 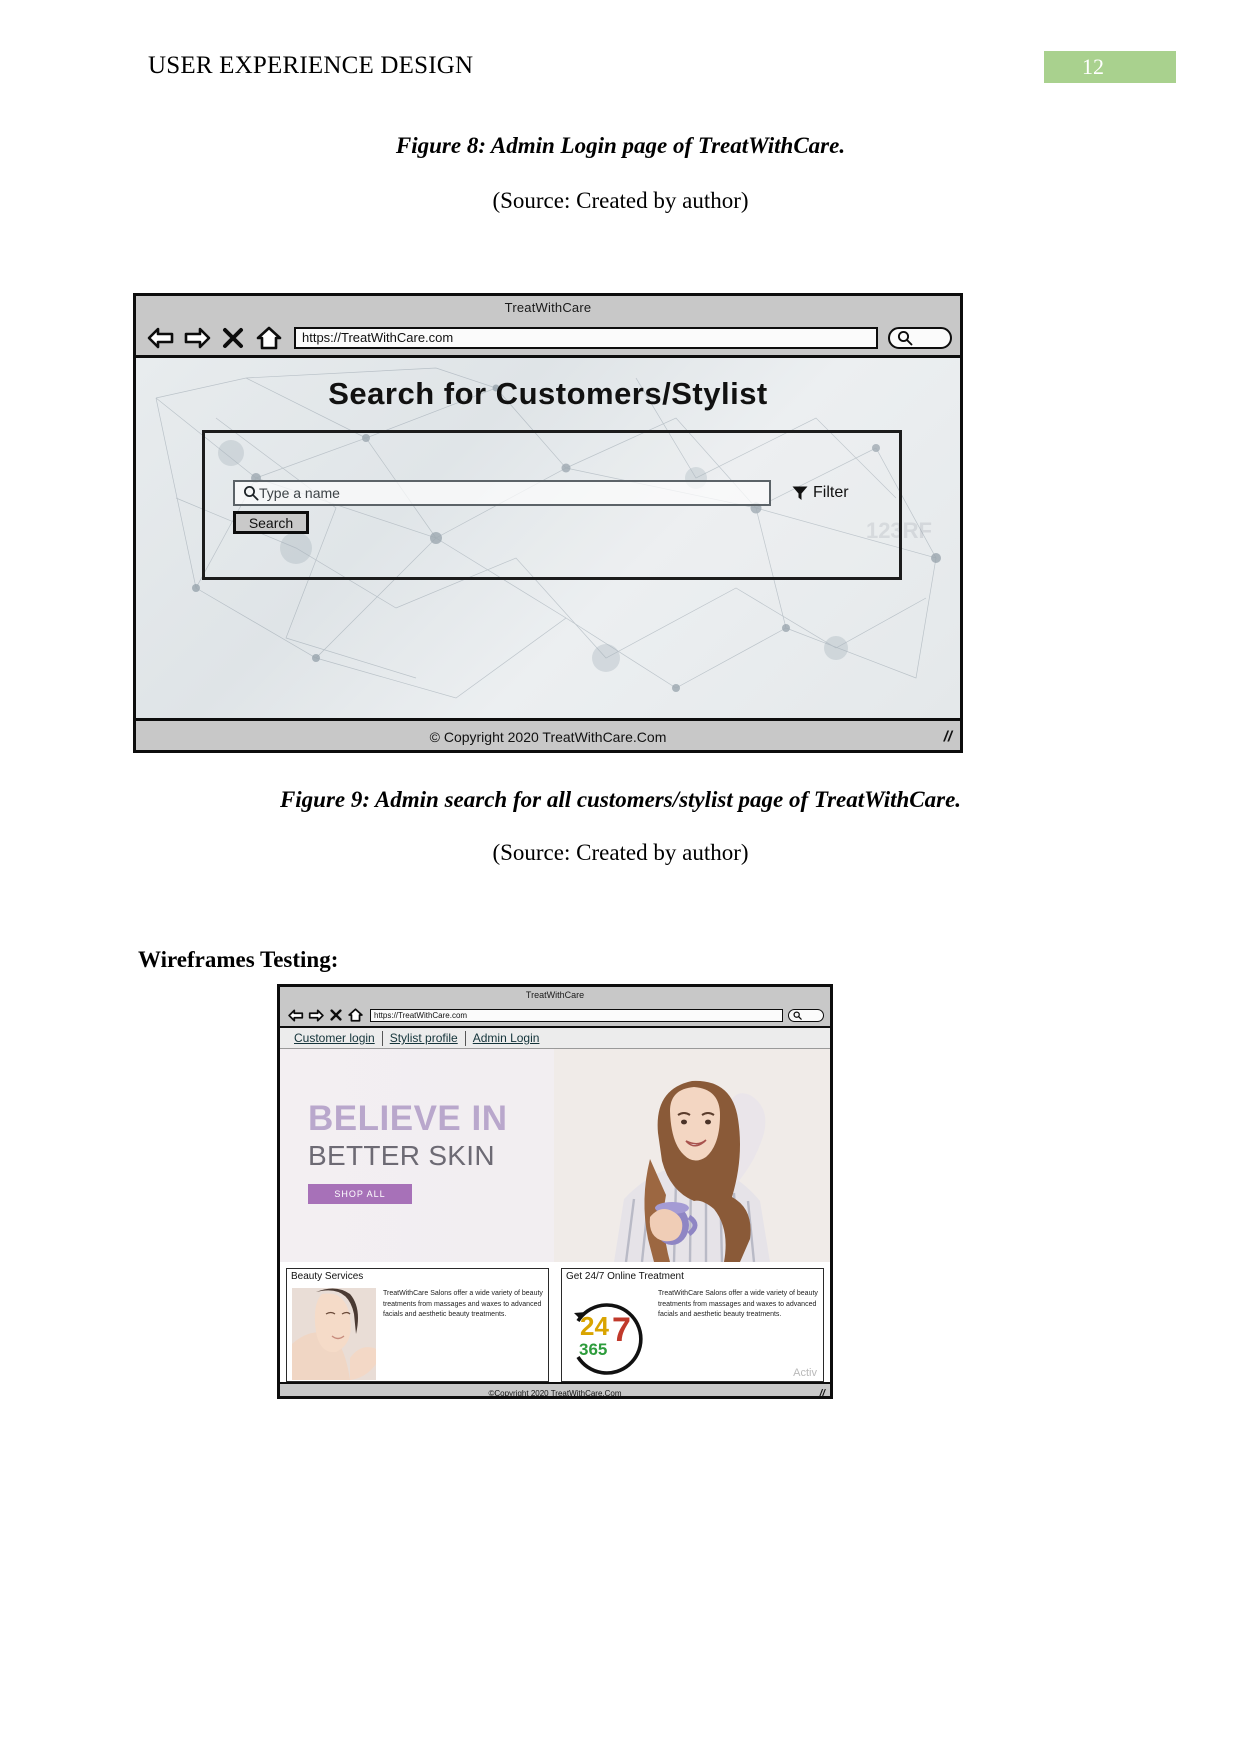 I want to click on page-number-badge: 12, so click(x=1110, y=67).